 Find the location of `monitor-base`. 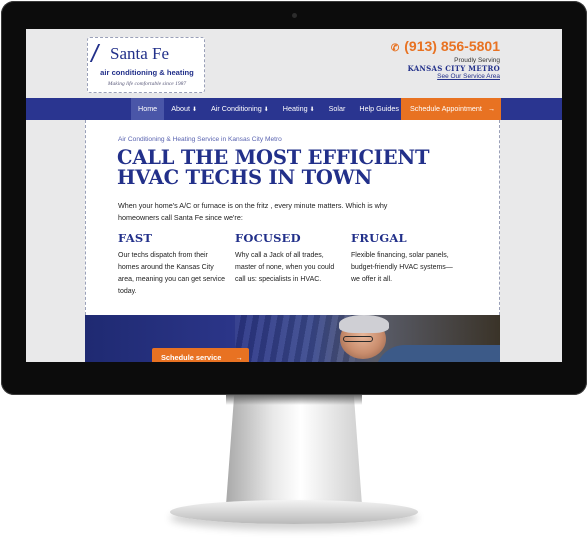

monitor-base is located at coordinates (294, 512).